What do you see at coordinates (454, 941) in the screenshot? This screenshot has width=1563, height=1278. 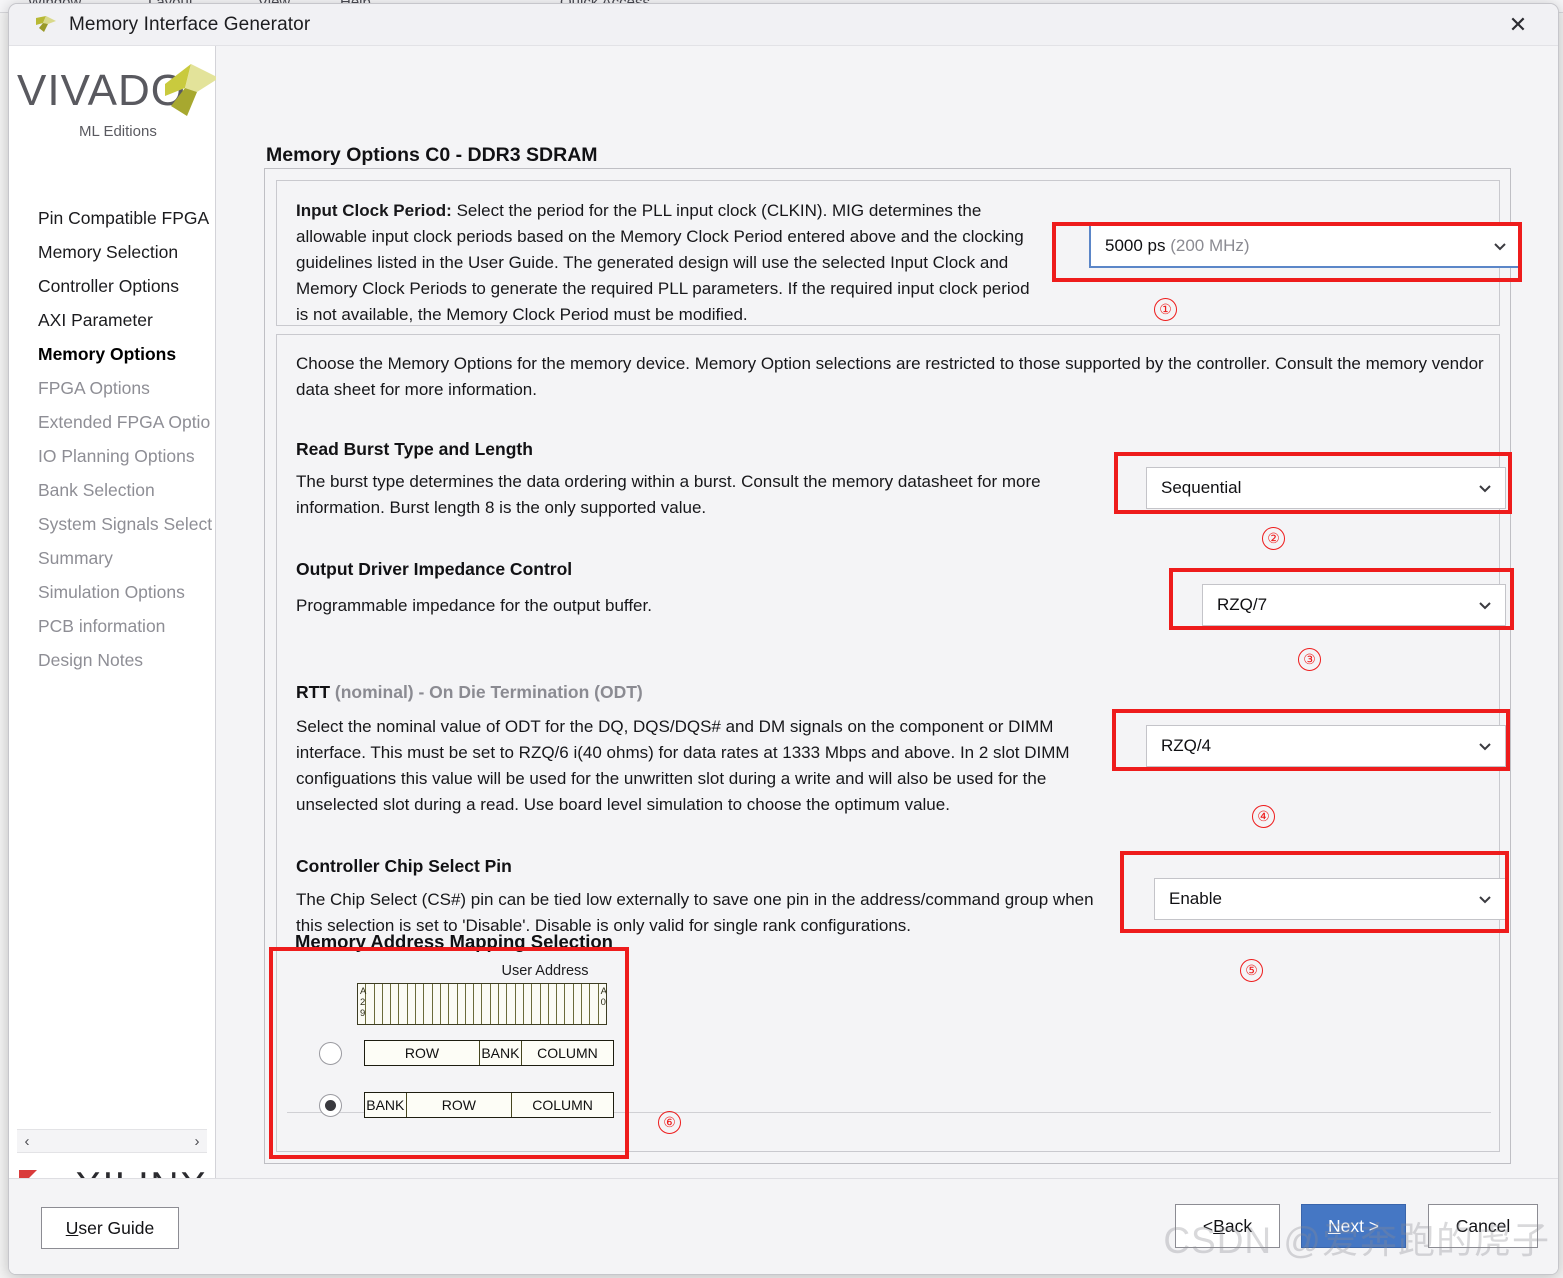 I see `address-mapping-title: Memory Address Mapping Selection` at bounding box center [454, 941].